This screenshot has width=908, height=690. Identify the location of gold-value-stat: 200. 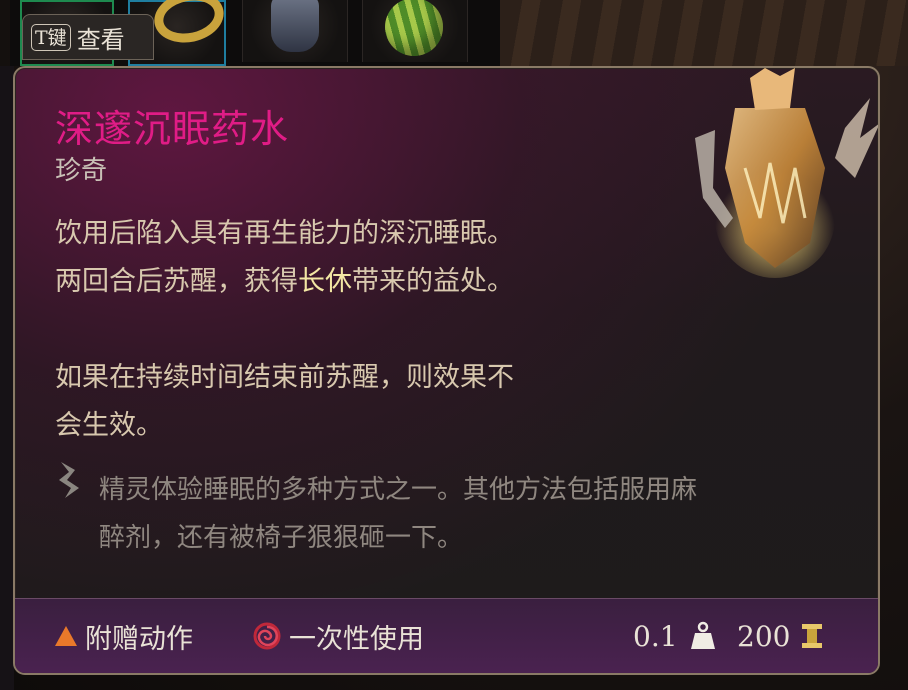
(780, 636).